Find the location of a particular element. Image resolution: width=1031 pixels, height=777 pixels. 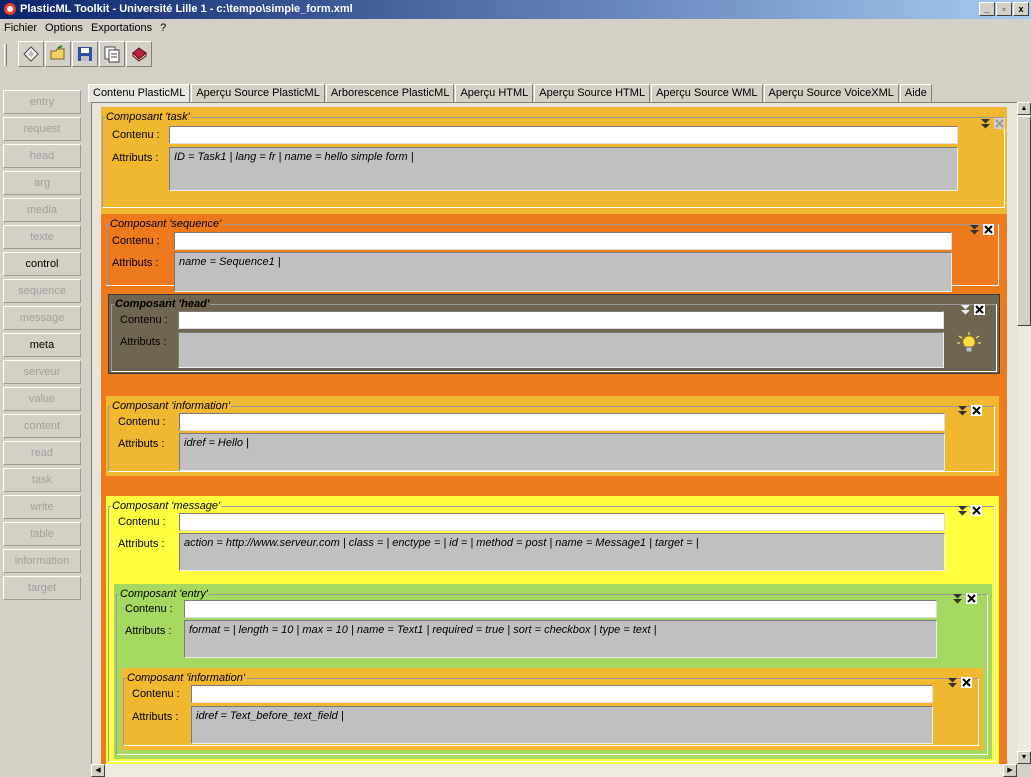

palette-meta: meta is located at coordinates (42, 345).